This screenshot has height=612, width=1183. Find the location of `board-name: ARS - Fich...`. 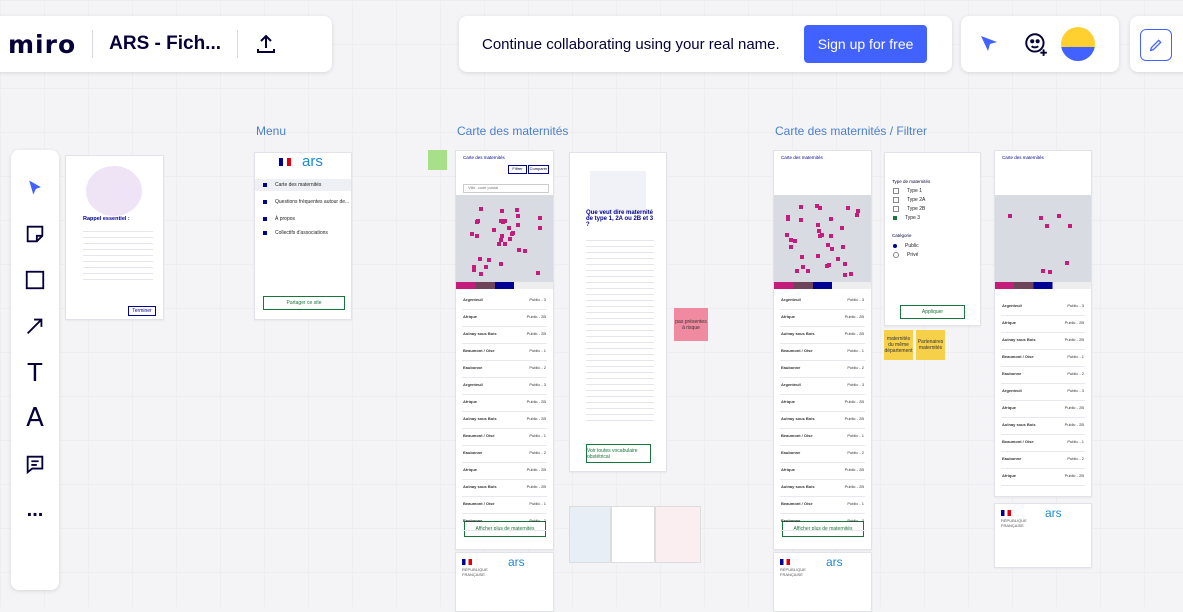

board-name: ARS - Fich... is located at coordinates (165, 44).